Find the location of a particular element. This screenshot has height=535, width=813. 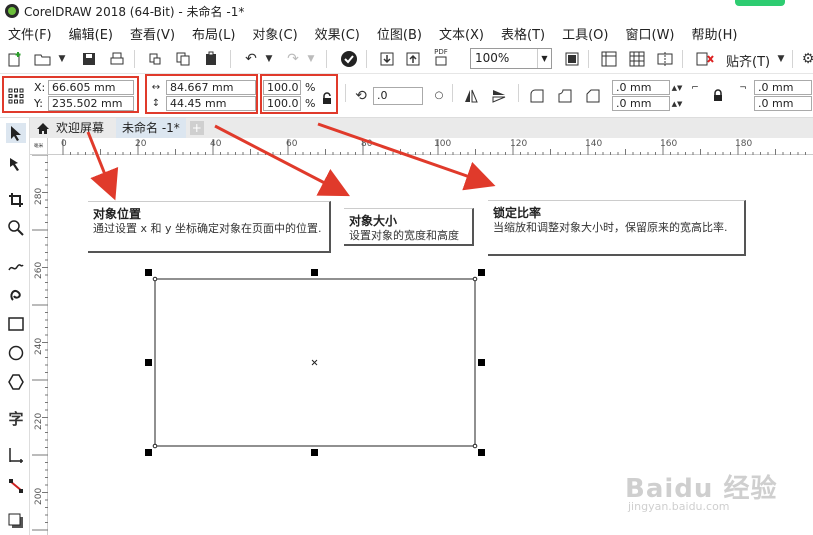

tab-document: 未命名 -1* is located at coordinates (151, 128).